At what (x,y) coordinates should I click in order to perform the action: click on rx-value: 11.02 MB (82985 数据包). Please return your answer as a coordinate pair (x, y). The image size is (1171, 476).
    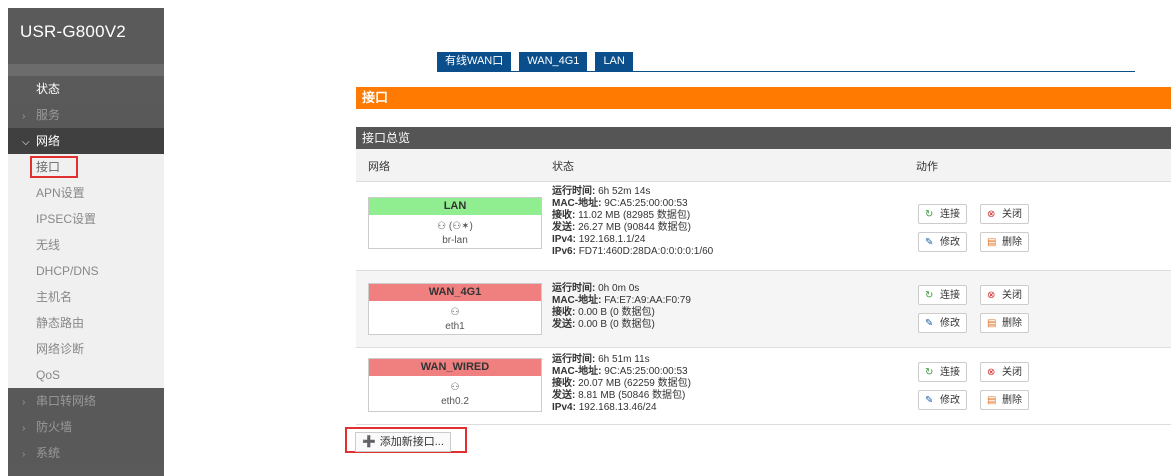
    Looking at the image, I should click on (634, 215).